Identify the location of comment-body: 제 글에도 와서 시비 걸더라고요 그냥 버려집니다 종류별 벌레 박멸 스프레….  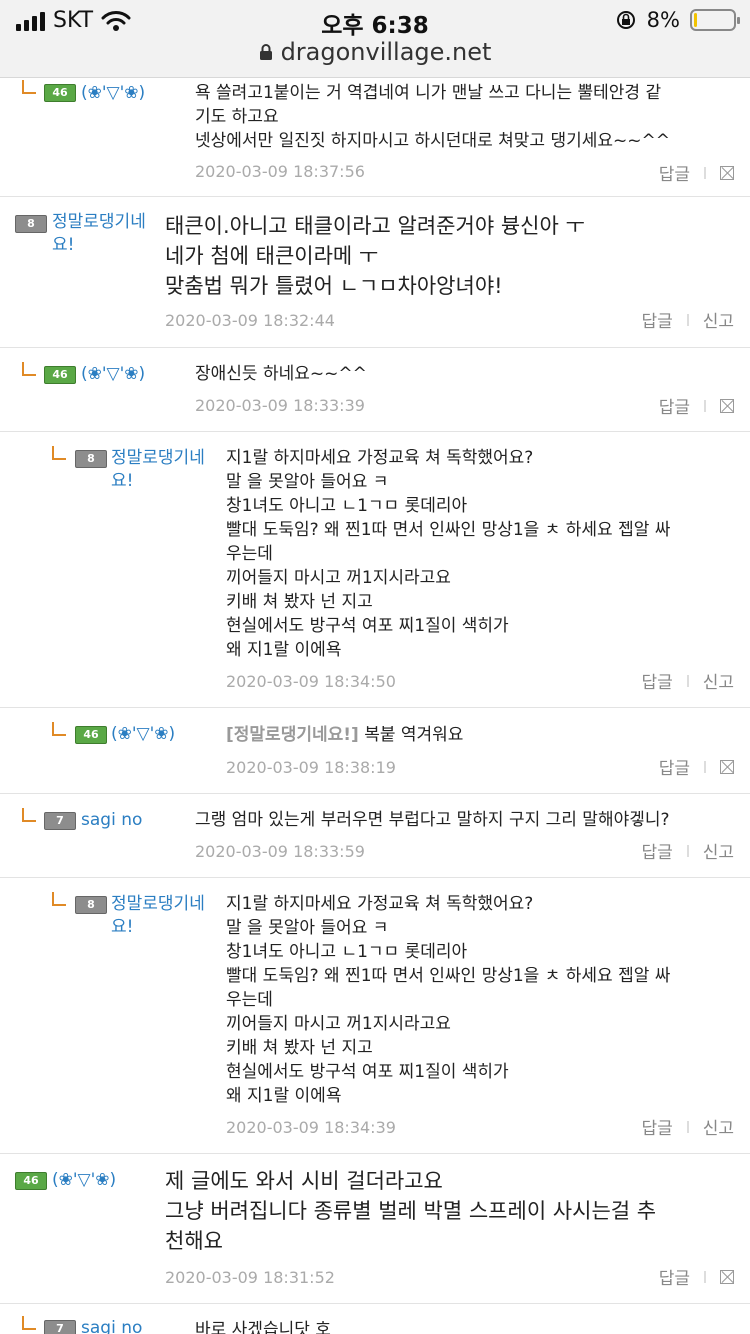
(411, 1211).